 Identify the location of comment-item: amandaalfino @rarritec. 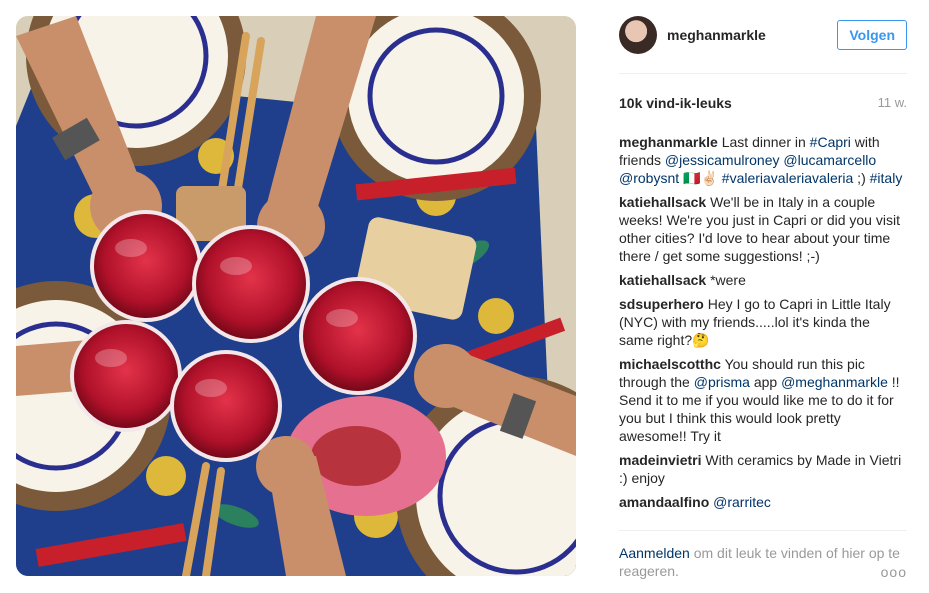
(763, 502).